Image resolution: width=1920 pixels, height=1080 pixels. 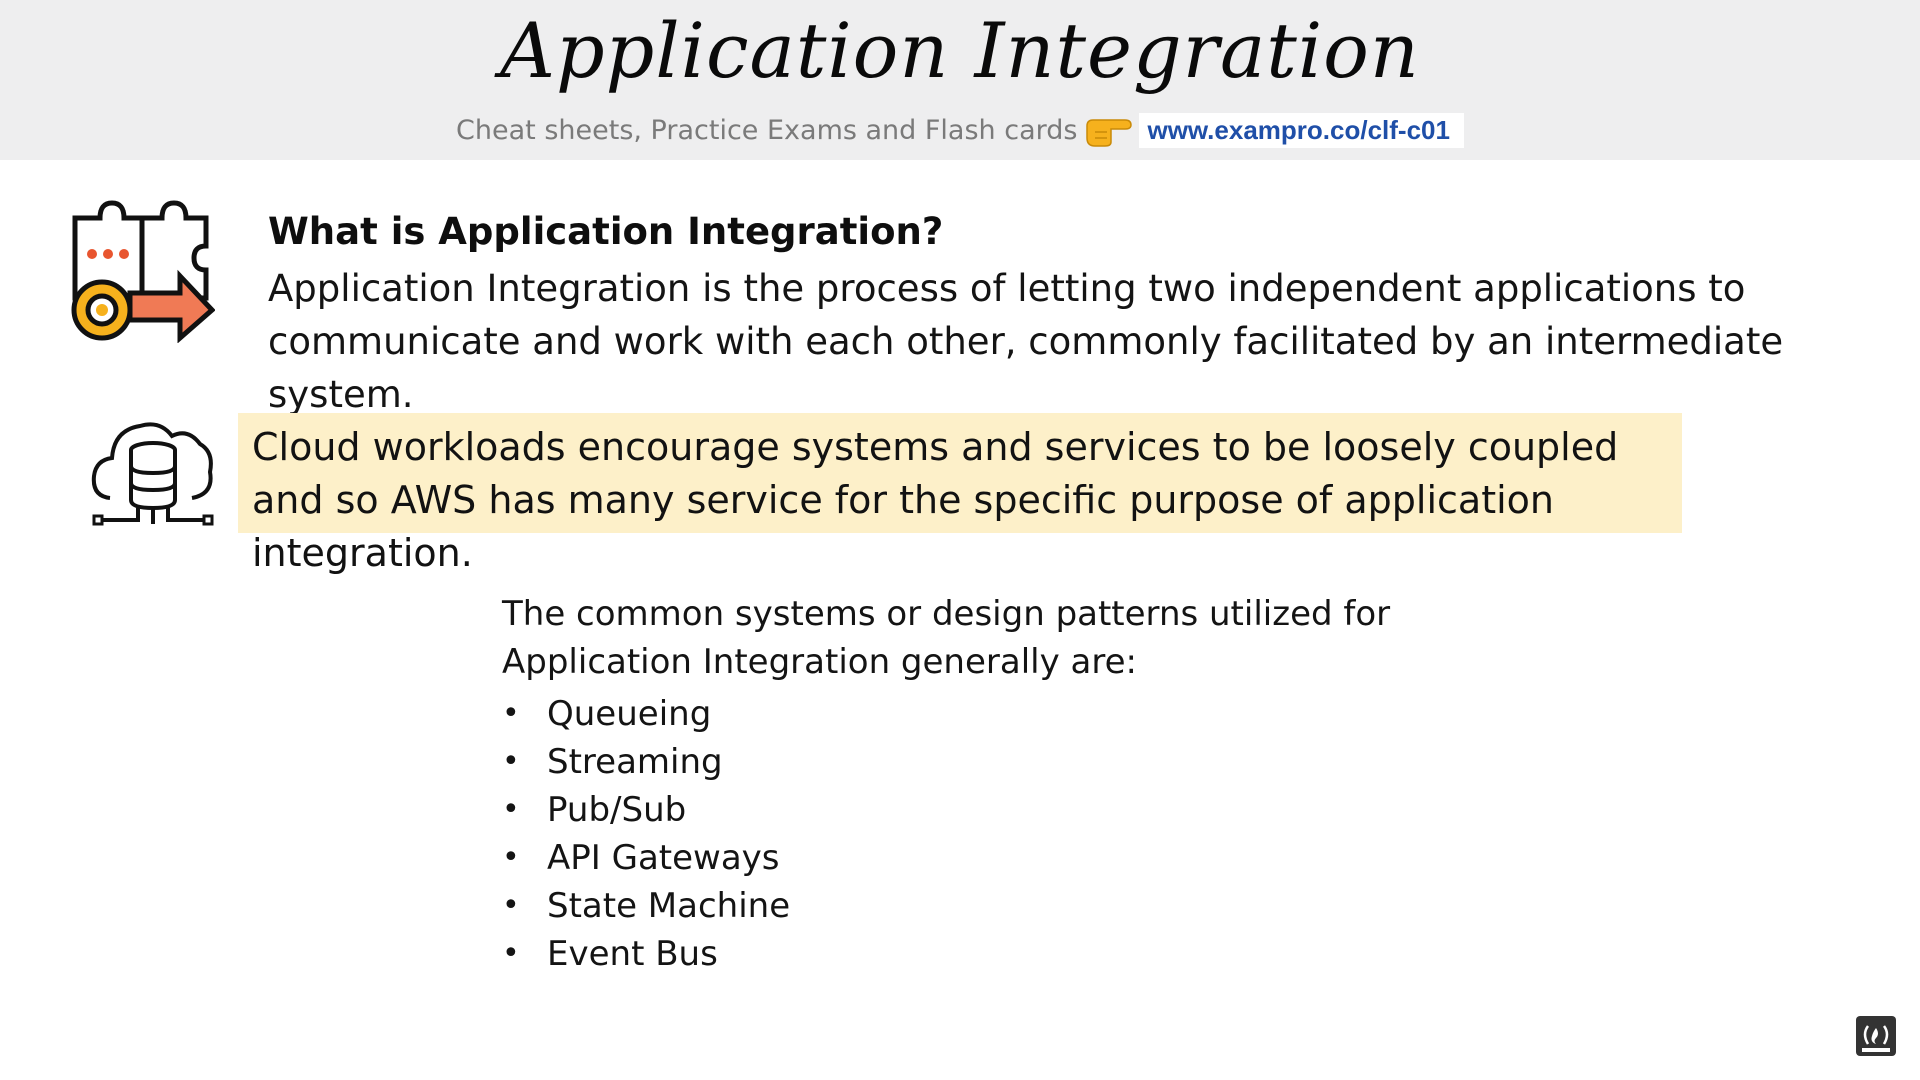 I want to click on list-item: • Streaming, so click(x=646, y=762).